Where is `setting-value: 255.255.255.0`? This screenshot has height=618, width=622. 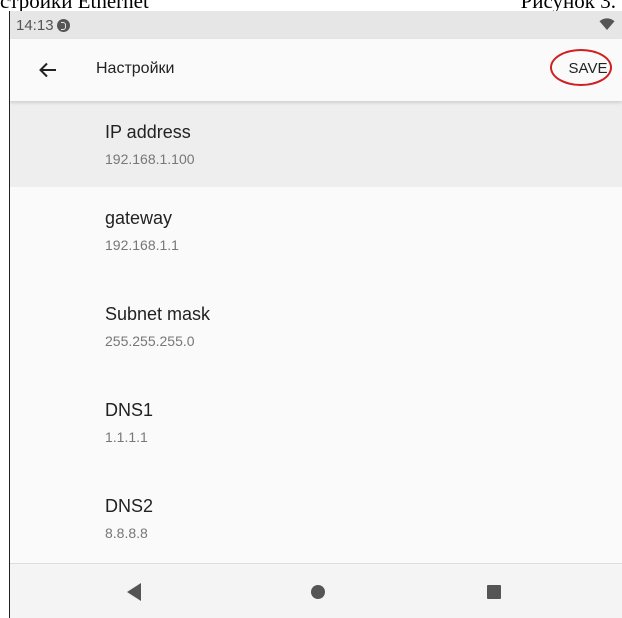
setting-value: 255.255.255.0 is located at coordinates (150, 341).